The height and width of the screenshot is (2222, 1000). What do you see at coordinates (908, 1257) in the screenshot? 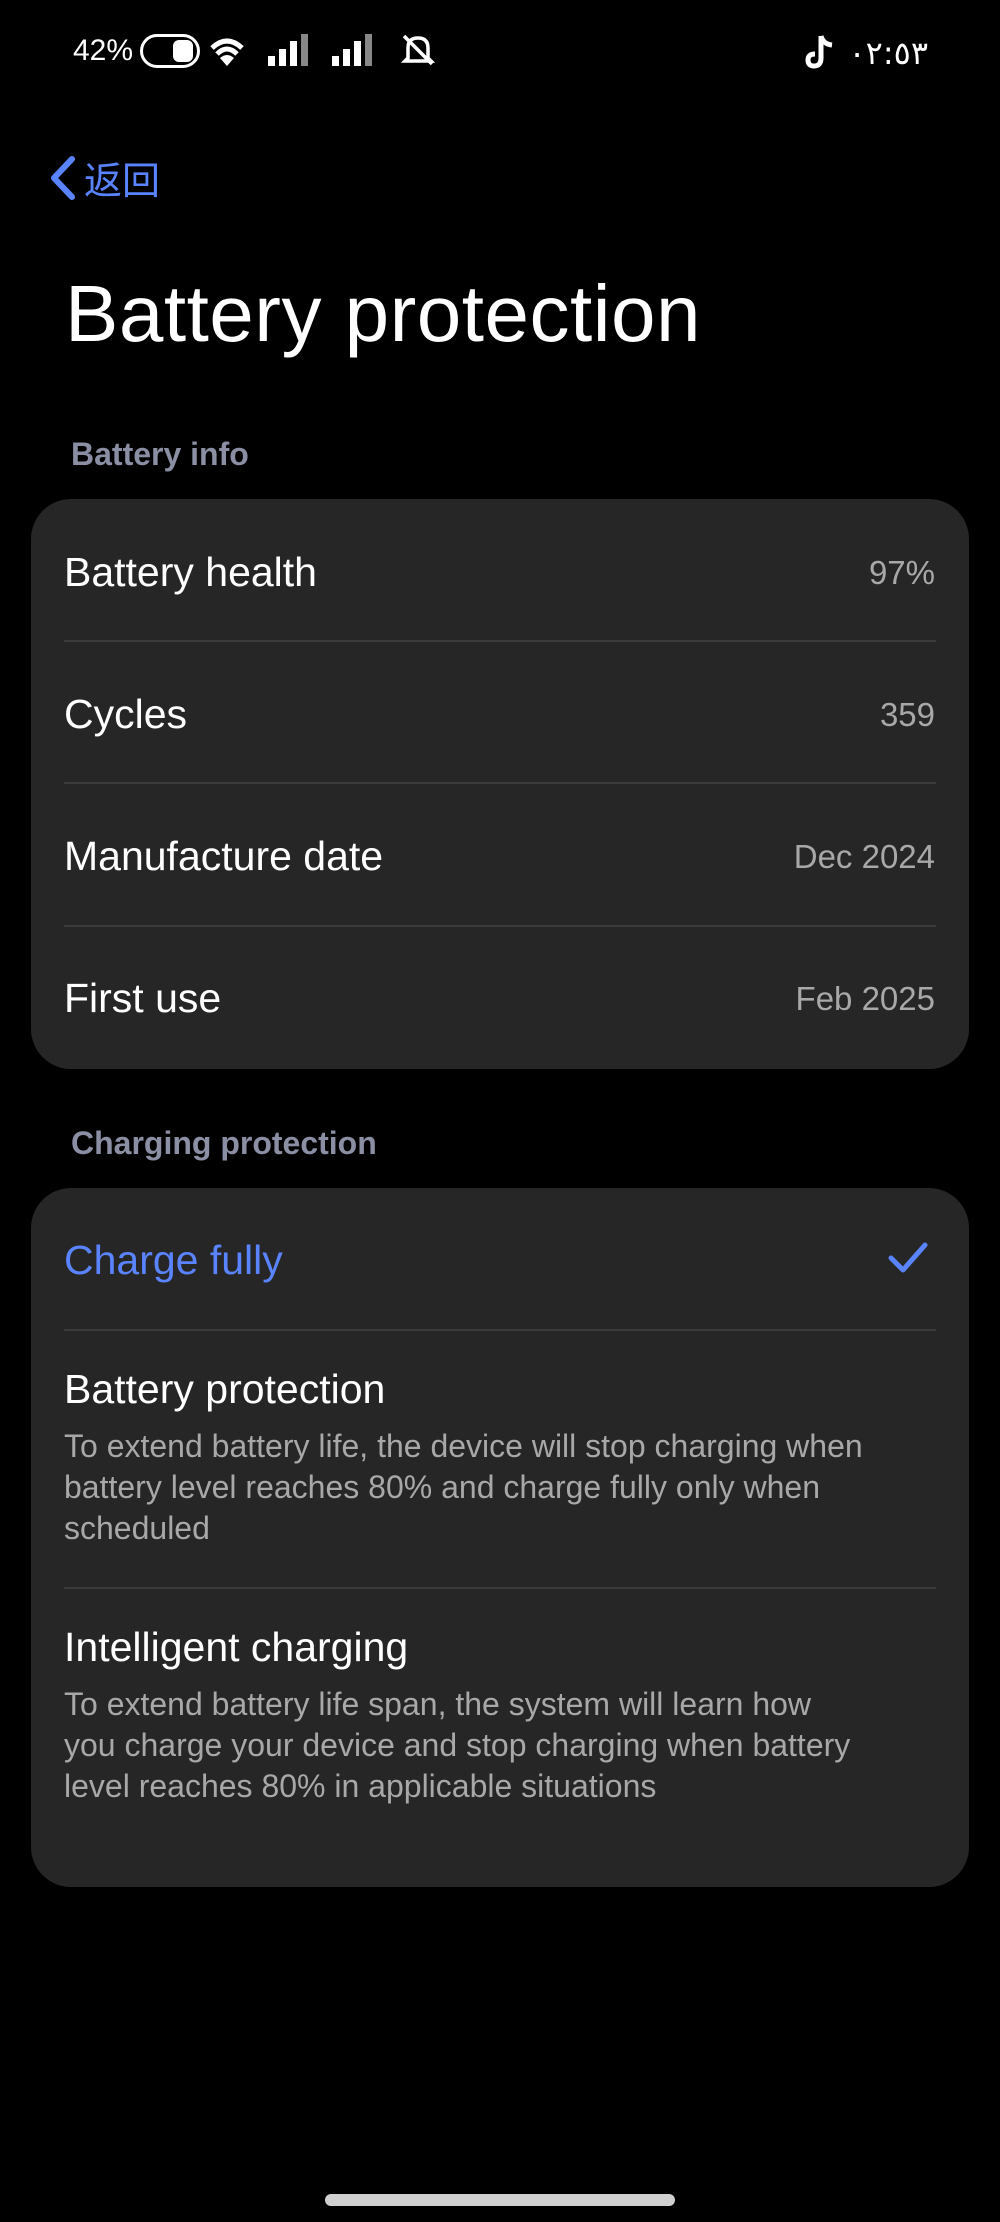
I see `checkmark-icon` at bounding box center [908, 1257].